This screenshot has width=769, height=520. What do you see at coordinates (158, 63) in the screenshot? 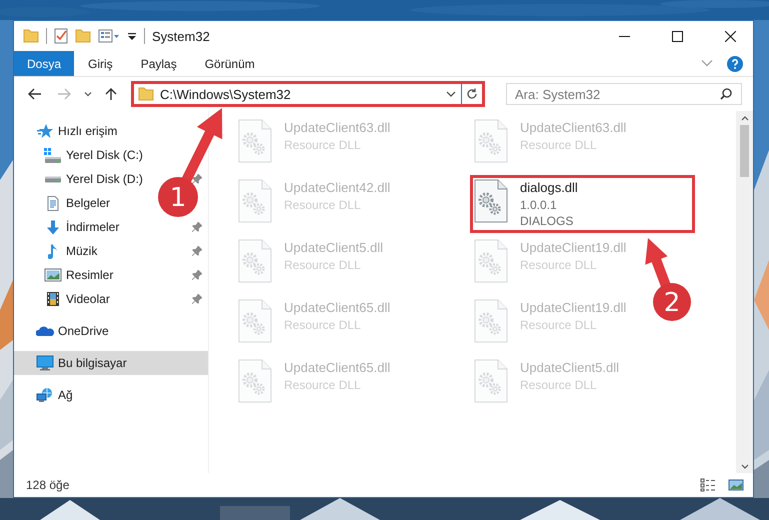
I see `ribbon-tab: Paylaş` at bounding box center [158, 63].